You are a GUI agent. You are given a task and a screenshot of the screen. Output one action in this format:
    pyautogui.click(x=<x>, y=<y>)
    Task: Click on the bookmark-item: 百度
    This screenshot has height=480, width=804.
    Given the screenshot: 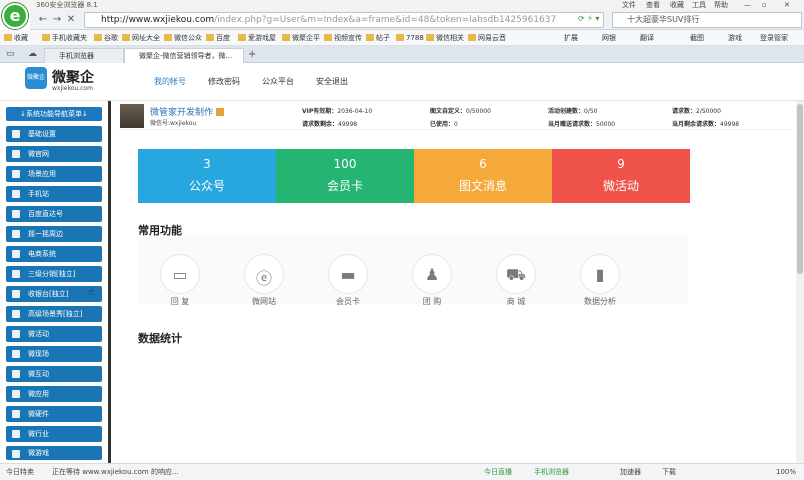 What is the action you would take?
    pyautogui.click(x=218, y=38)
    